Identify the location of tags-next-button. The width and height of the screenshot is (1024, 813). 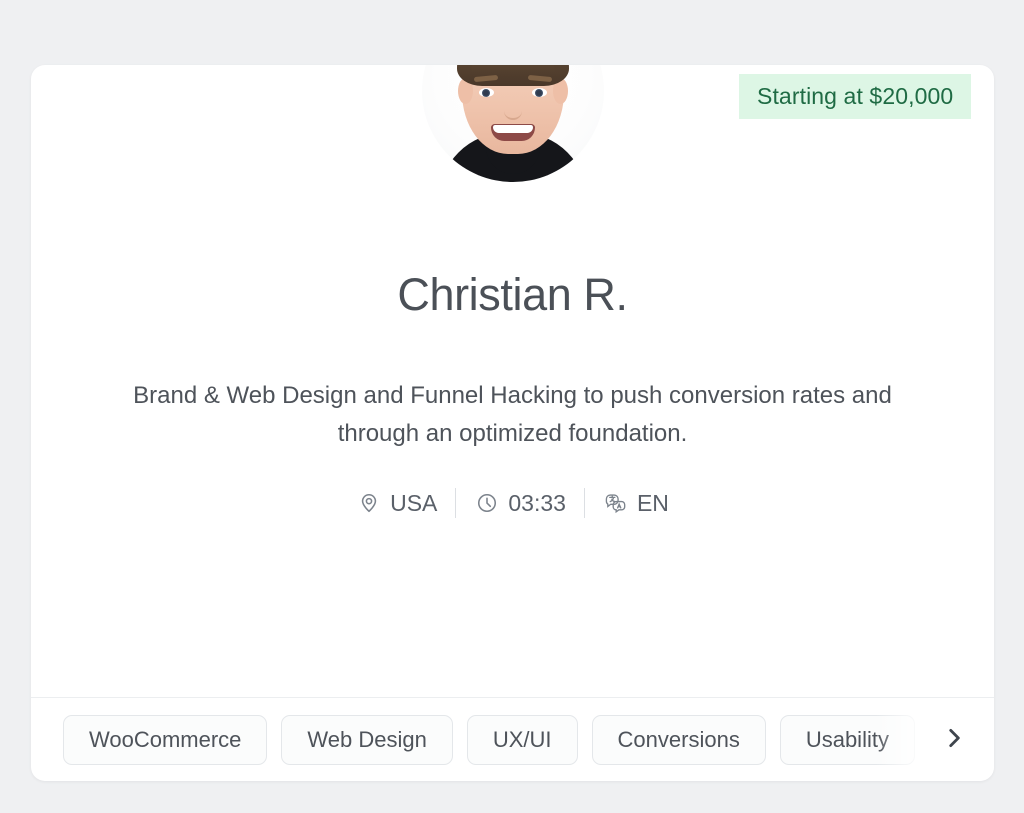
(954, 740).